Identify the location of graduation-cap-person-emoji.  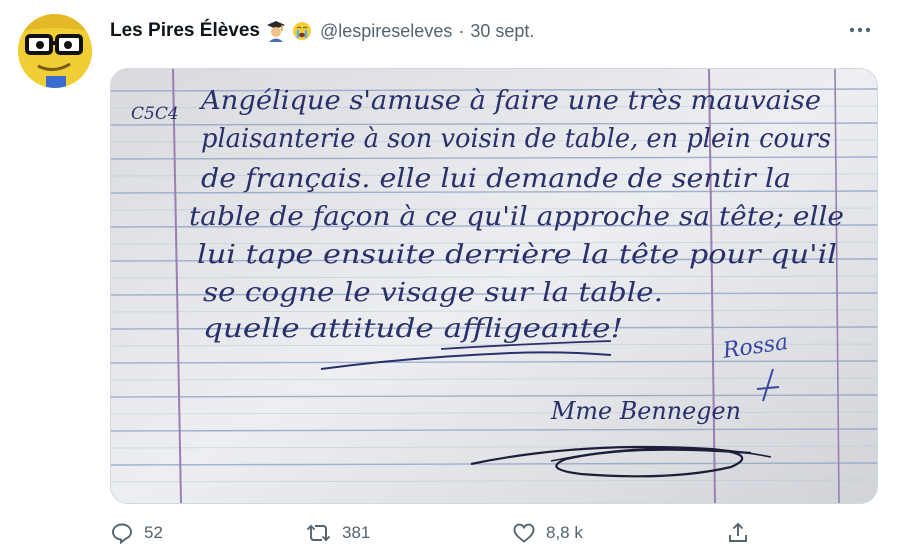
(276, 31).